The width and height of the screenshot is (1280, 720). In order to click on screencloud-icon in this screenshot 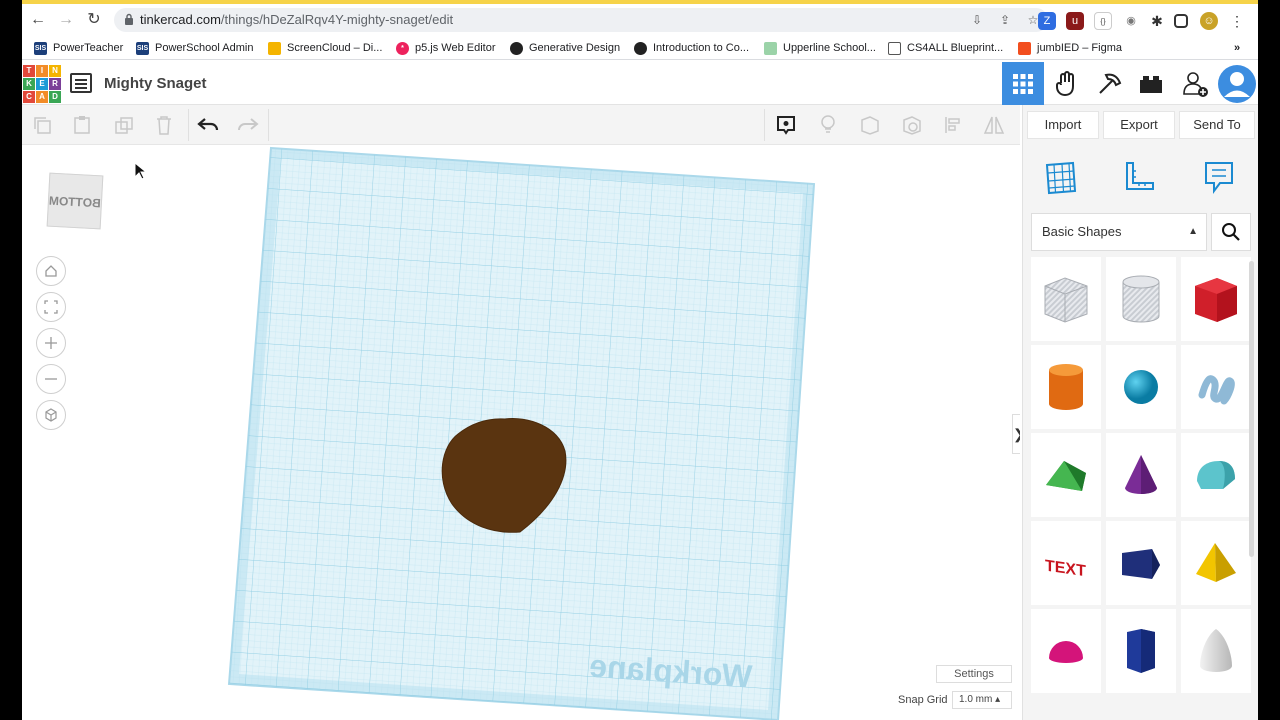, I will do `click(274, 48)`.